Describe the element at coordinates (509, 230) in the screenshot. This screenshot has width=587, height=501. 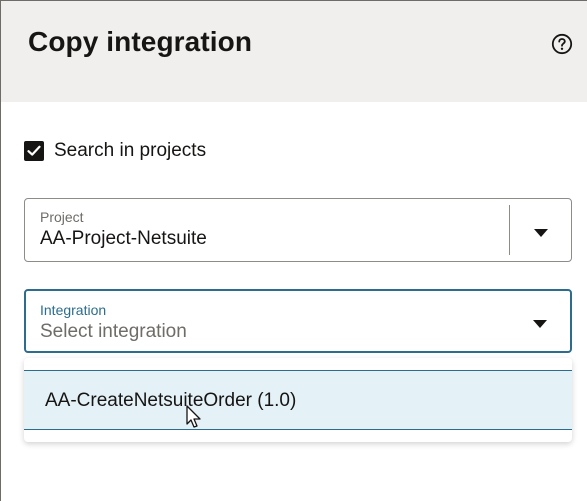
I see `project-select-divider` at that location.